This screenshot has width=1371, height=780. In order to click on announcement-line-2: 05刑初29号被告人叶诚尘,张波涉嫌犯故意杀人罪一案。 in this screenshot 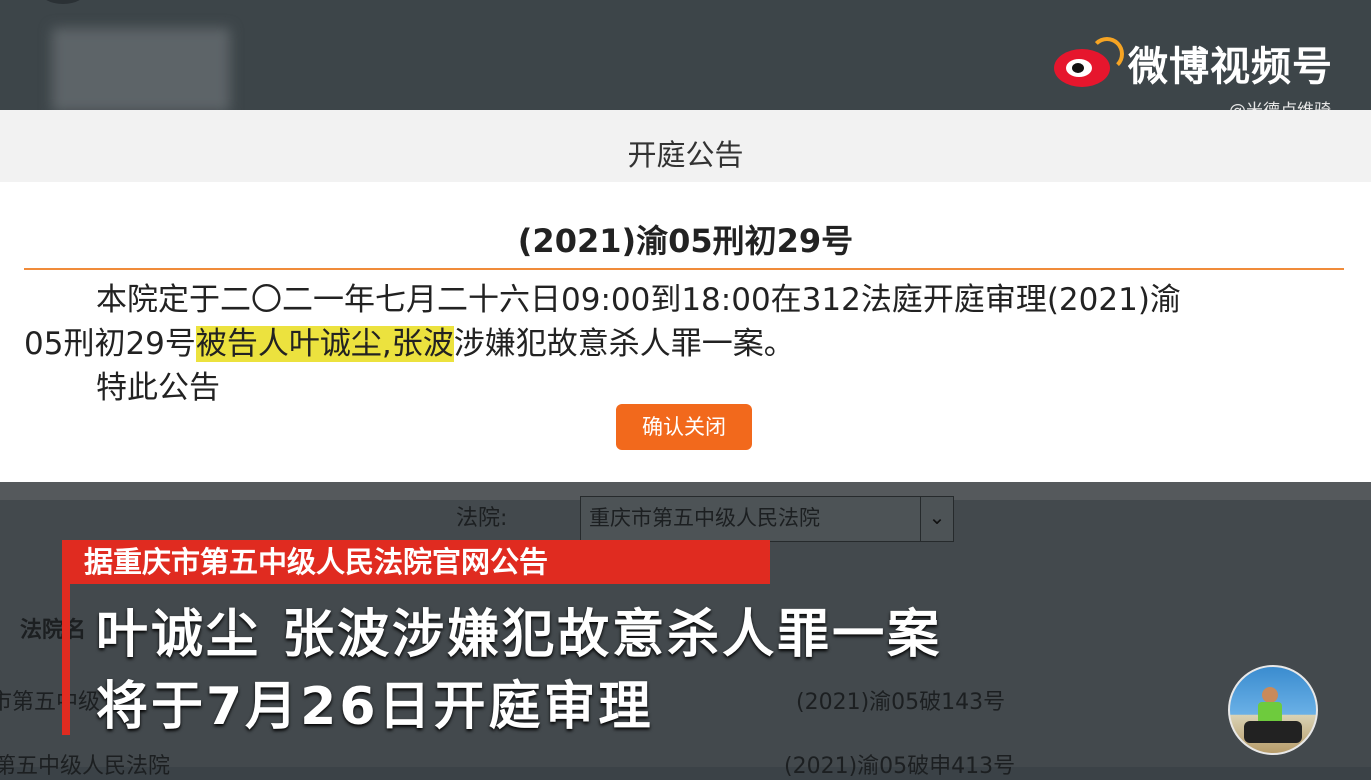, I will do `click(674, 344)`.